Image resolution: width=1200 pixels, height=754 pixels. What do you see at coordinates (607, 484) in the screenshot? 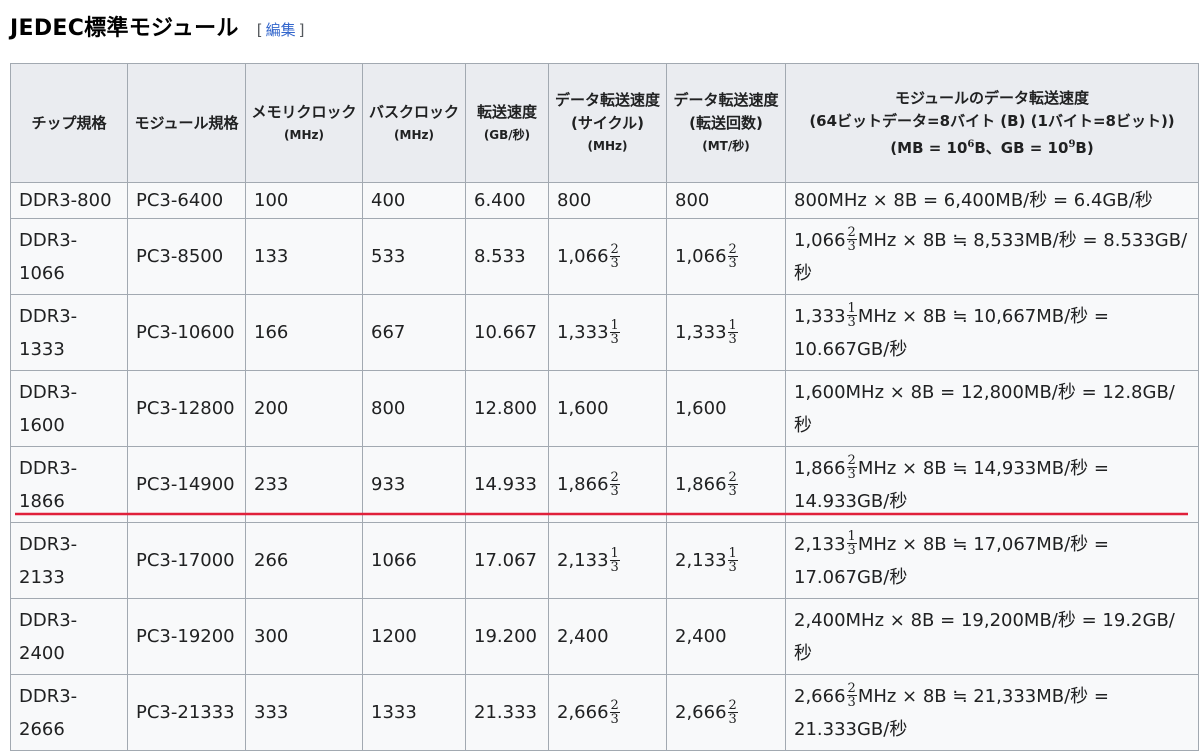
I see `cell-cycle-rate: 1,866 2 3` at bounding box center [607, 484].